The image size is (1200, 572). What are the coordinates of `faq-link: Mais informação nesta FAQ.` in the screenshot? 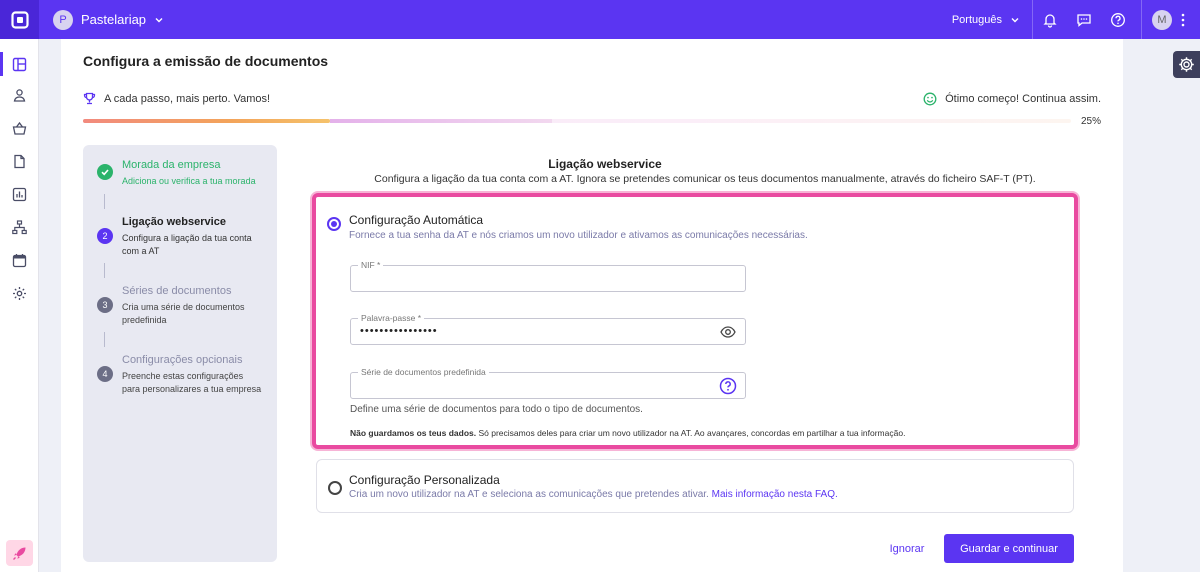 It's located at (775, 494).